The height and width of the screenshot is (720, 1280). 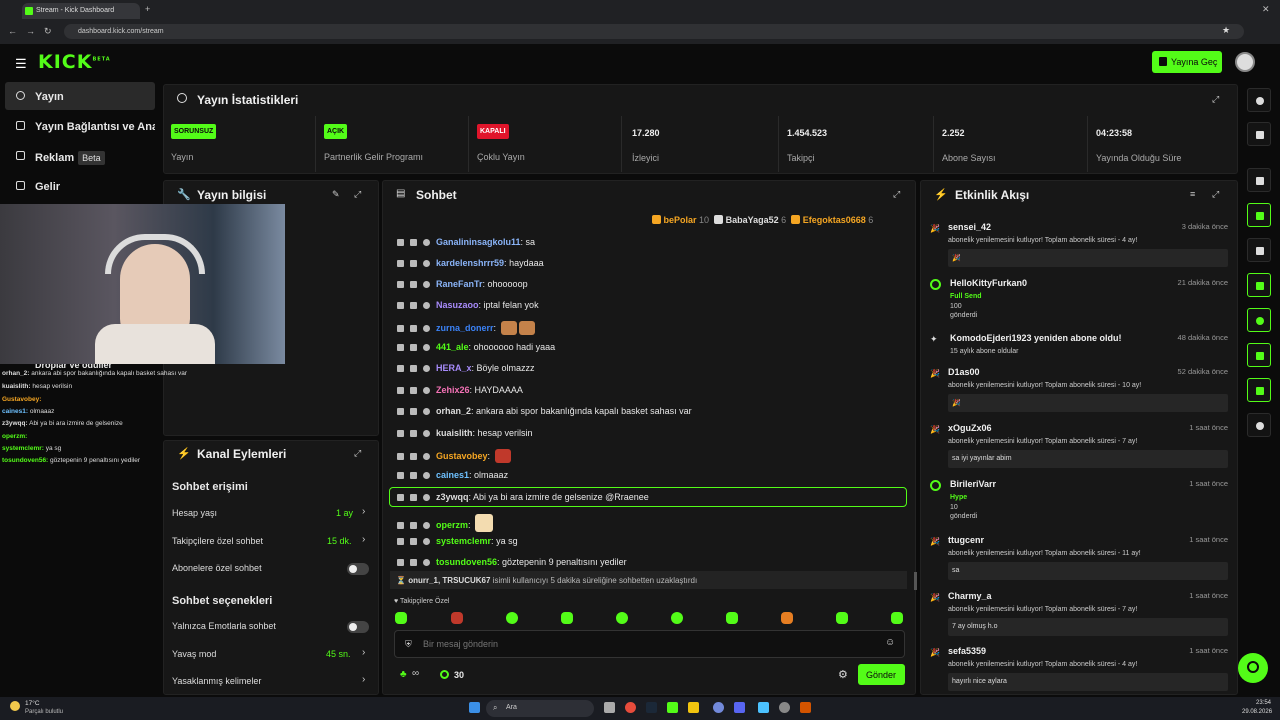 What do you see at coordinates (1259, 134) in the screenshot?
I see `edit-button` at bounding box center [1259, 134].